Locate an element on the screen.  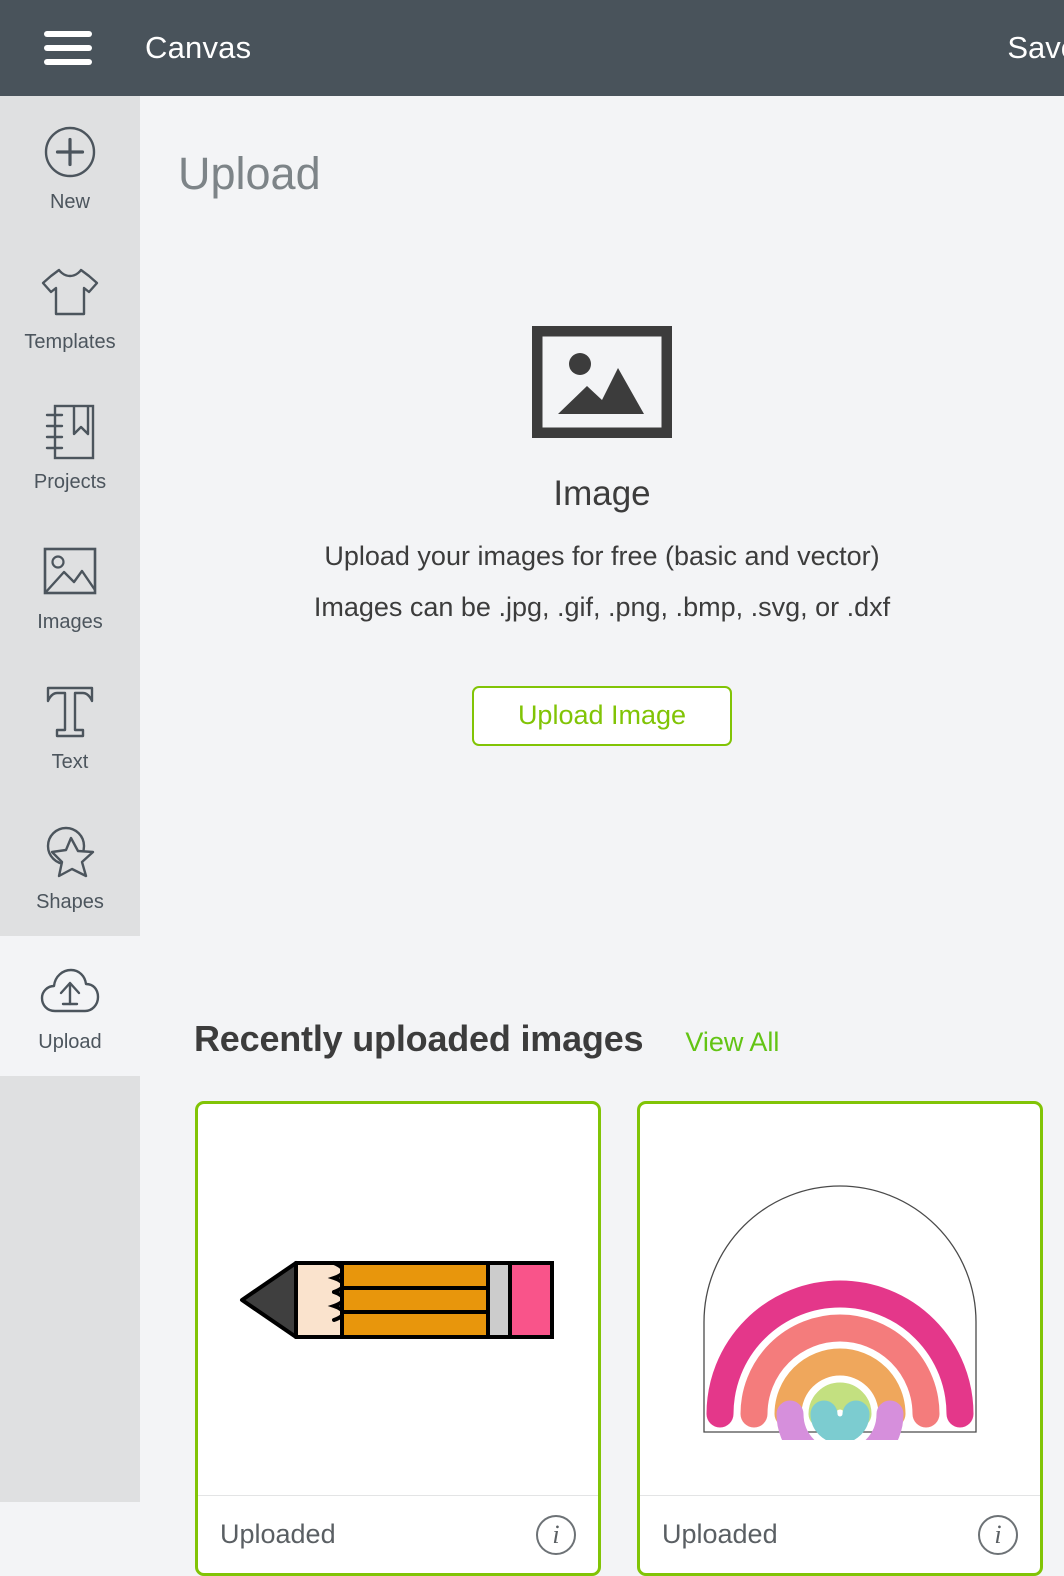
cloud-upload-icon is located at coordinates (70, 992).